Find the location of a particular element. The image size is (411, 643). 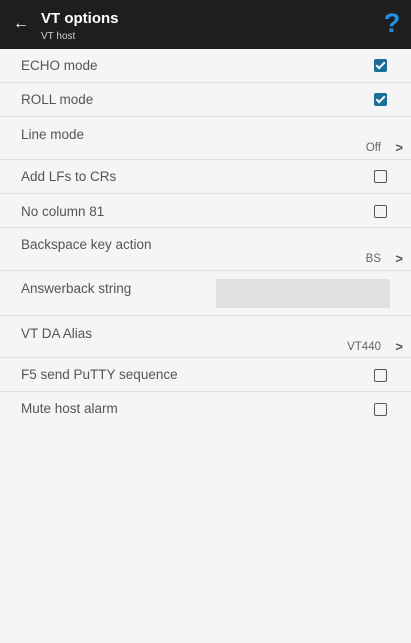

no-column-81-checkbox is located at coordinates (380, 211).